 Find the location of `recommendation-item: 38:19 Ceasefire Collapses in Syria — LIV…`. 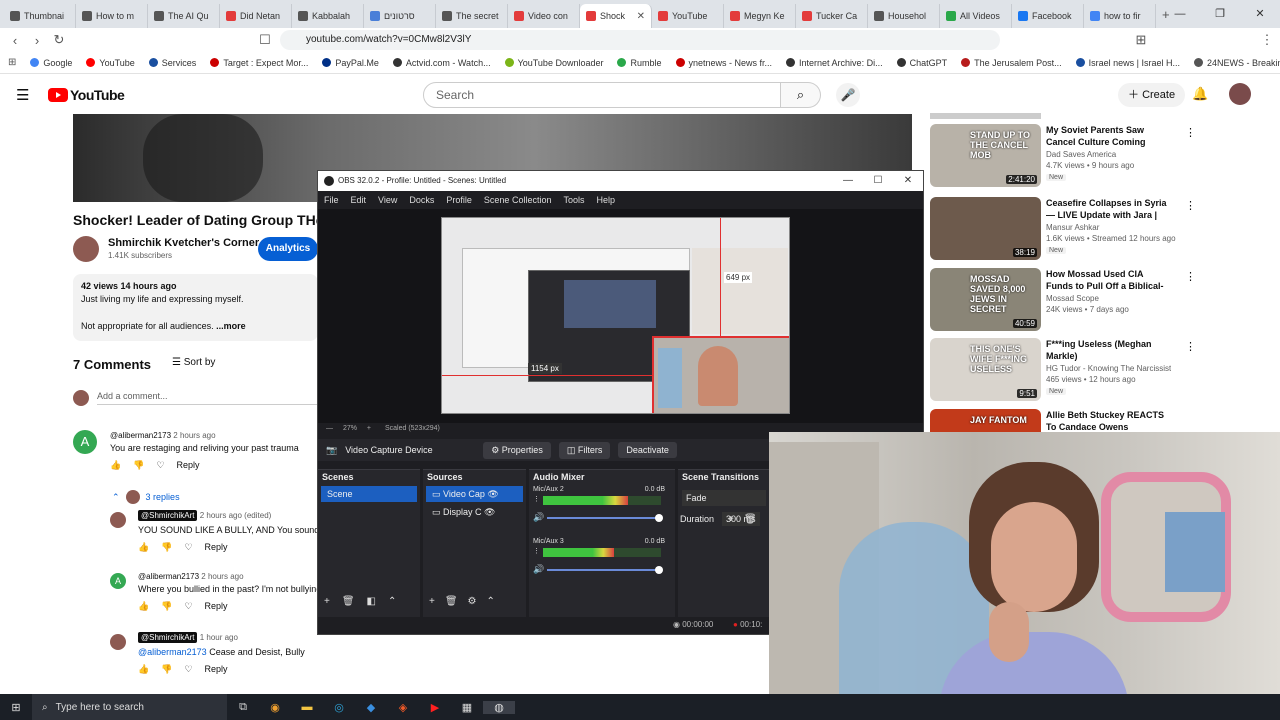

recommendation-item: 38:19 Ceasefire Collapses in Syria — LIV… is located at coordinates (1063, 230).